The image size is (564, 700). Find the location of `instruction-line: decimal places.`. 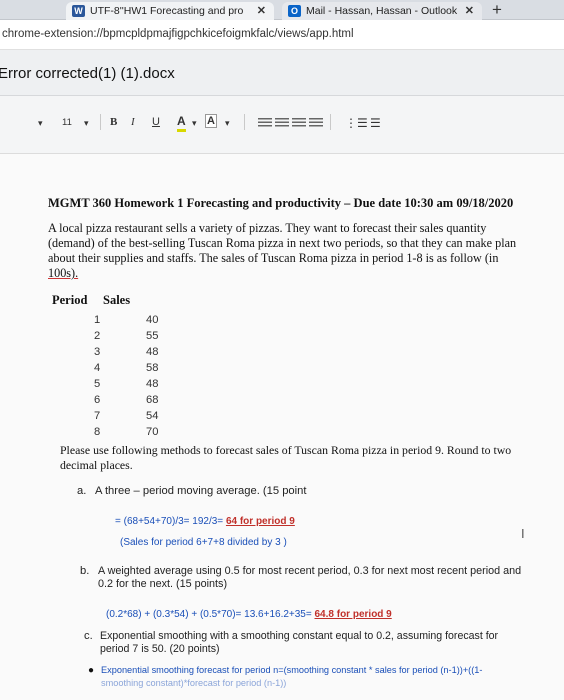

instruction-line: decimal places. is located at coordinates (96, 465).